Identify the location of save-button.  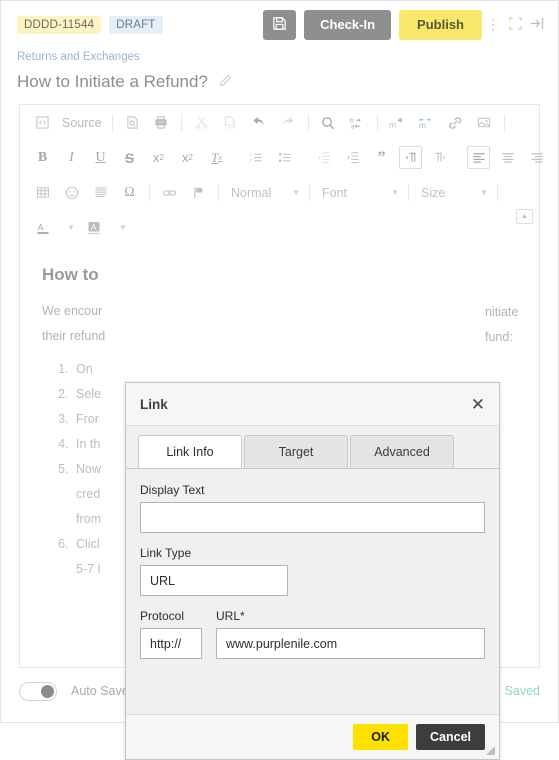
(280, 24).